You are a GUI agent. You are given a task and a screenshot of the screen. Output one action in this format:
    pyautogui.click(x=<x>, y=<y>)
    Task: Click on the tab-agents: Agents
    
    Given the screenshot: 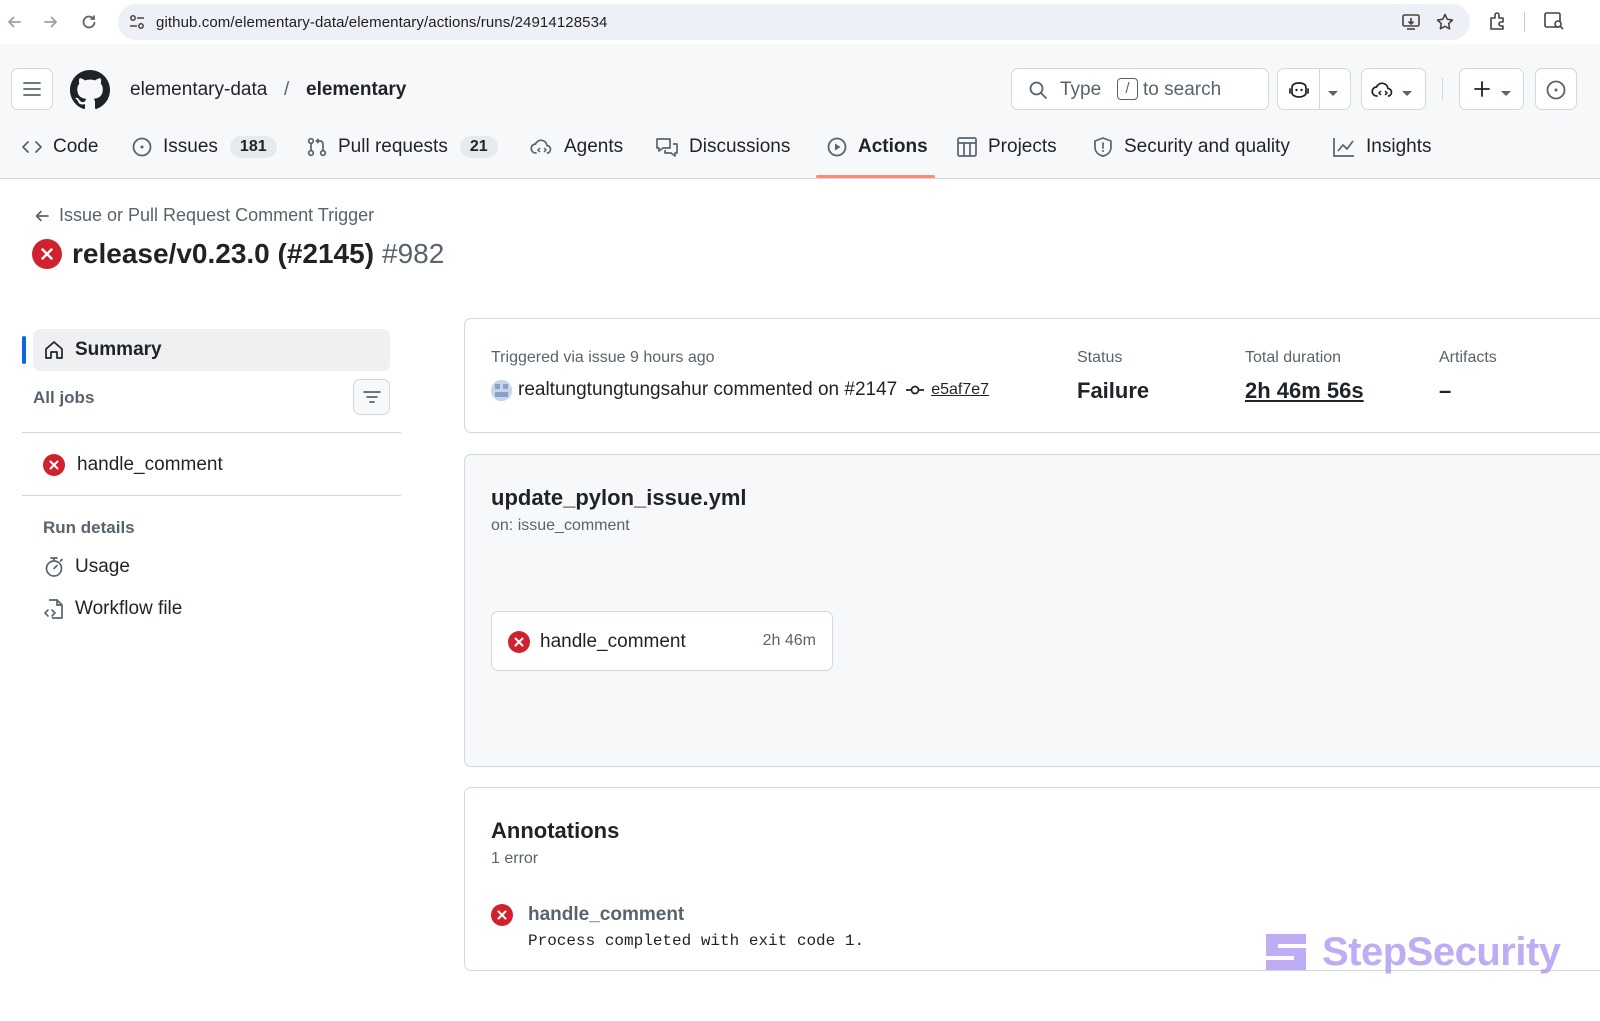 What is the action you would take?
    pyautogui.click(x=576, y=147)
    